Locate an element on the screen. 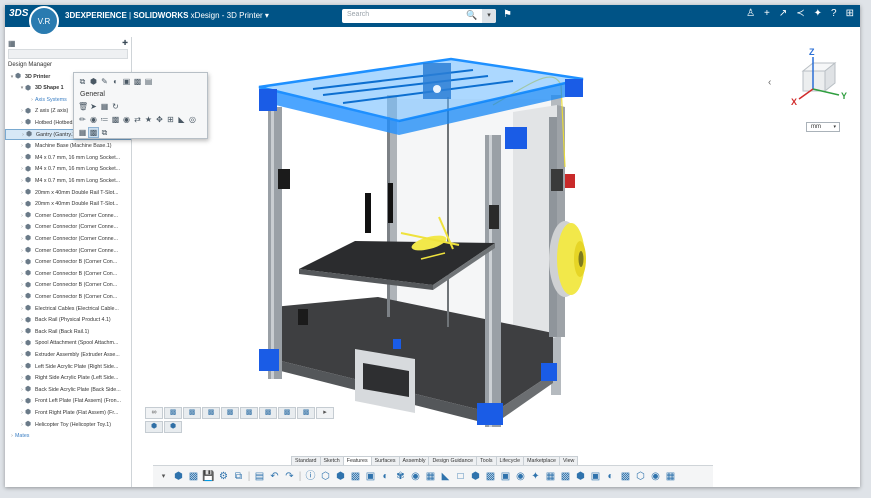 The width and height of the screenshot is (871, 498). zoom-icon: ◎ is located at coordinates (192, 119).